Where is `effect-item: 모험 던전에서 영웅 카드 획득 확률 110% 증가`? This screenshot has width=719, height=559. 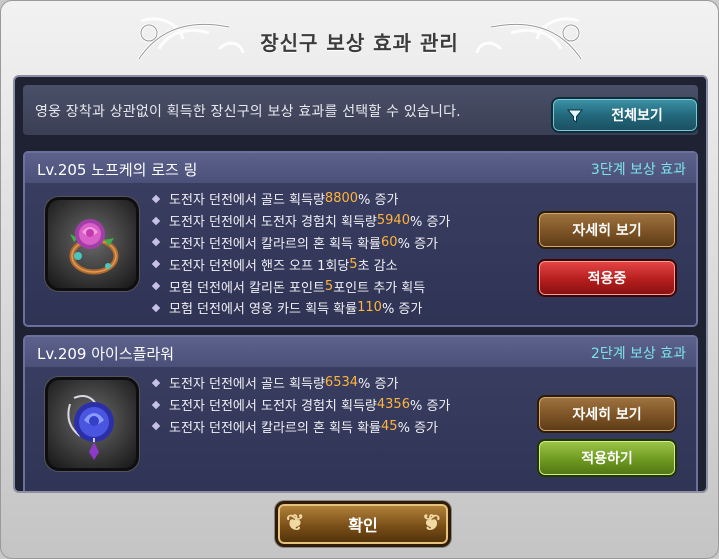 effect-item: 모험 던전에서 영웅 카드 획득 확률 110% 증가 is located at coordinates (300, 308).